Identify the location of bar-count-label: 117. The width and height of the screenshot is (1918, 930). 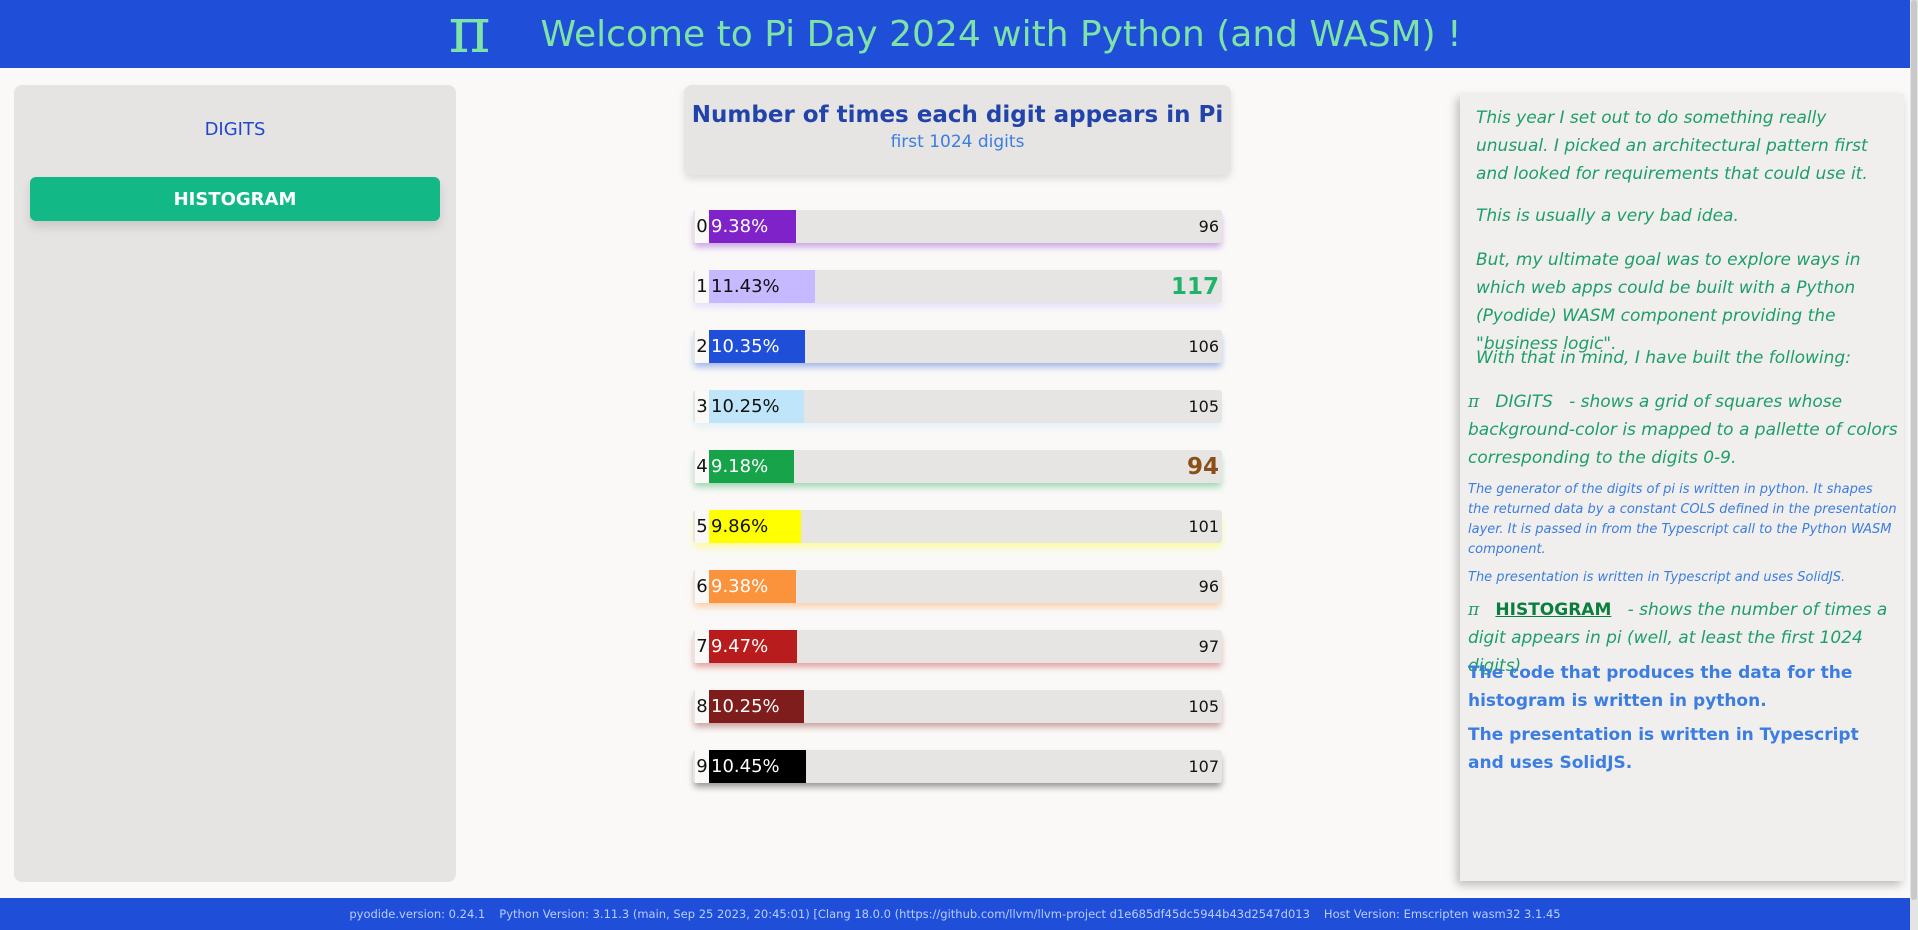
(1194, 286).